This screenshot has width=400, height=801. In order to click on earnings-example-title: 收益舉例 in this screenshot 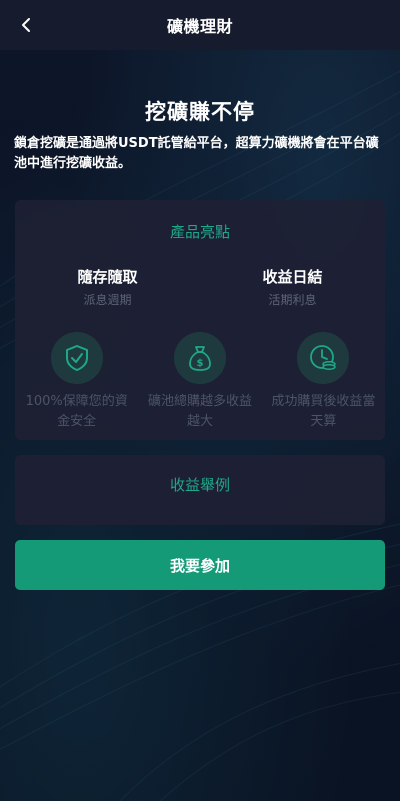, I will do `click(199, 485)`.